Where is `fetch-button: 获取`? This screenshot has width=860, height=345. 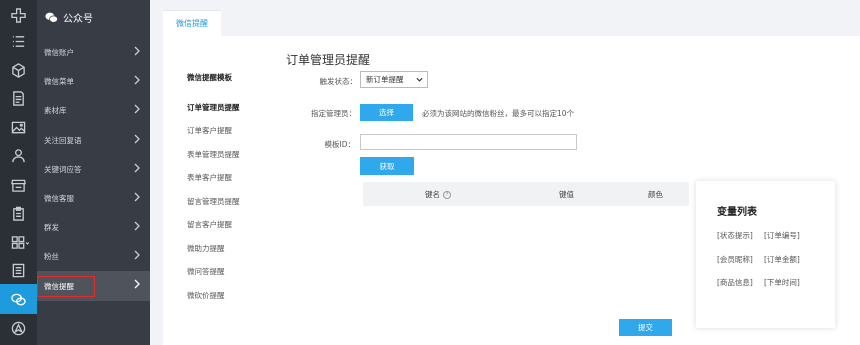
fetch-button: 获取 is located at coordinates (387, 166).